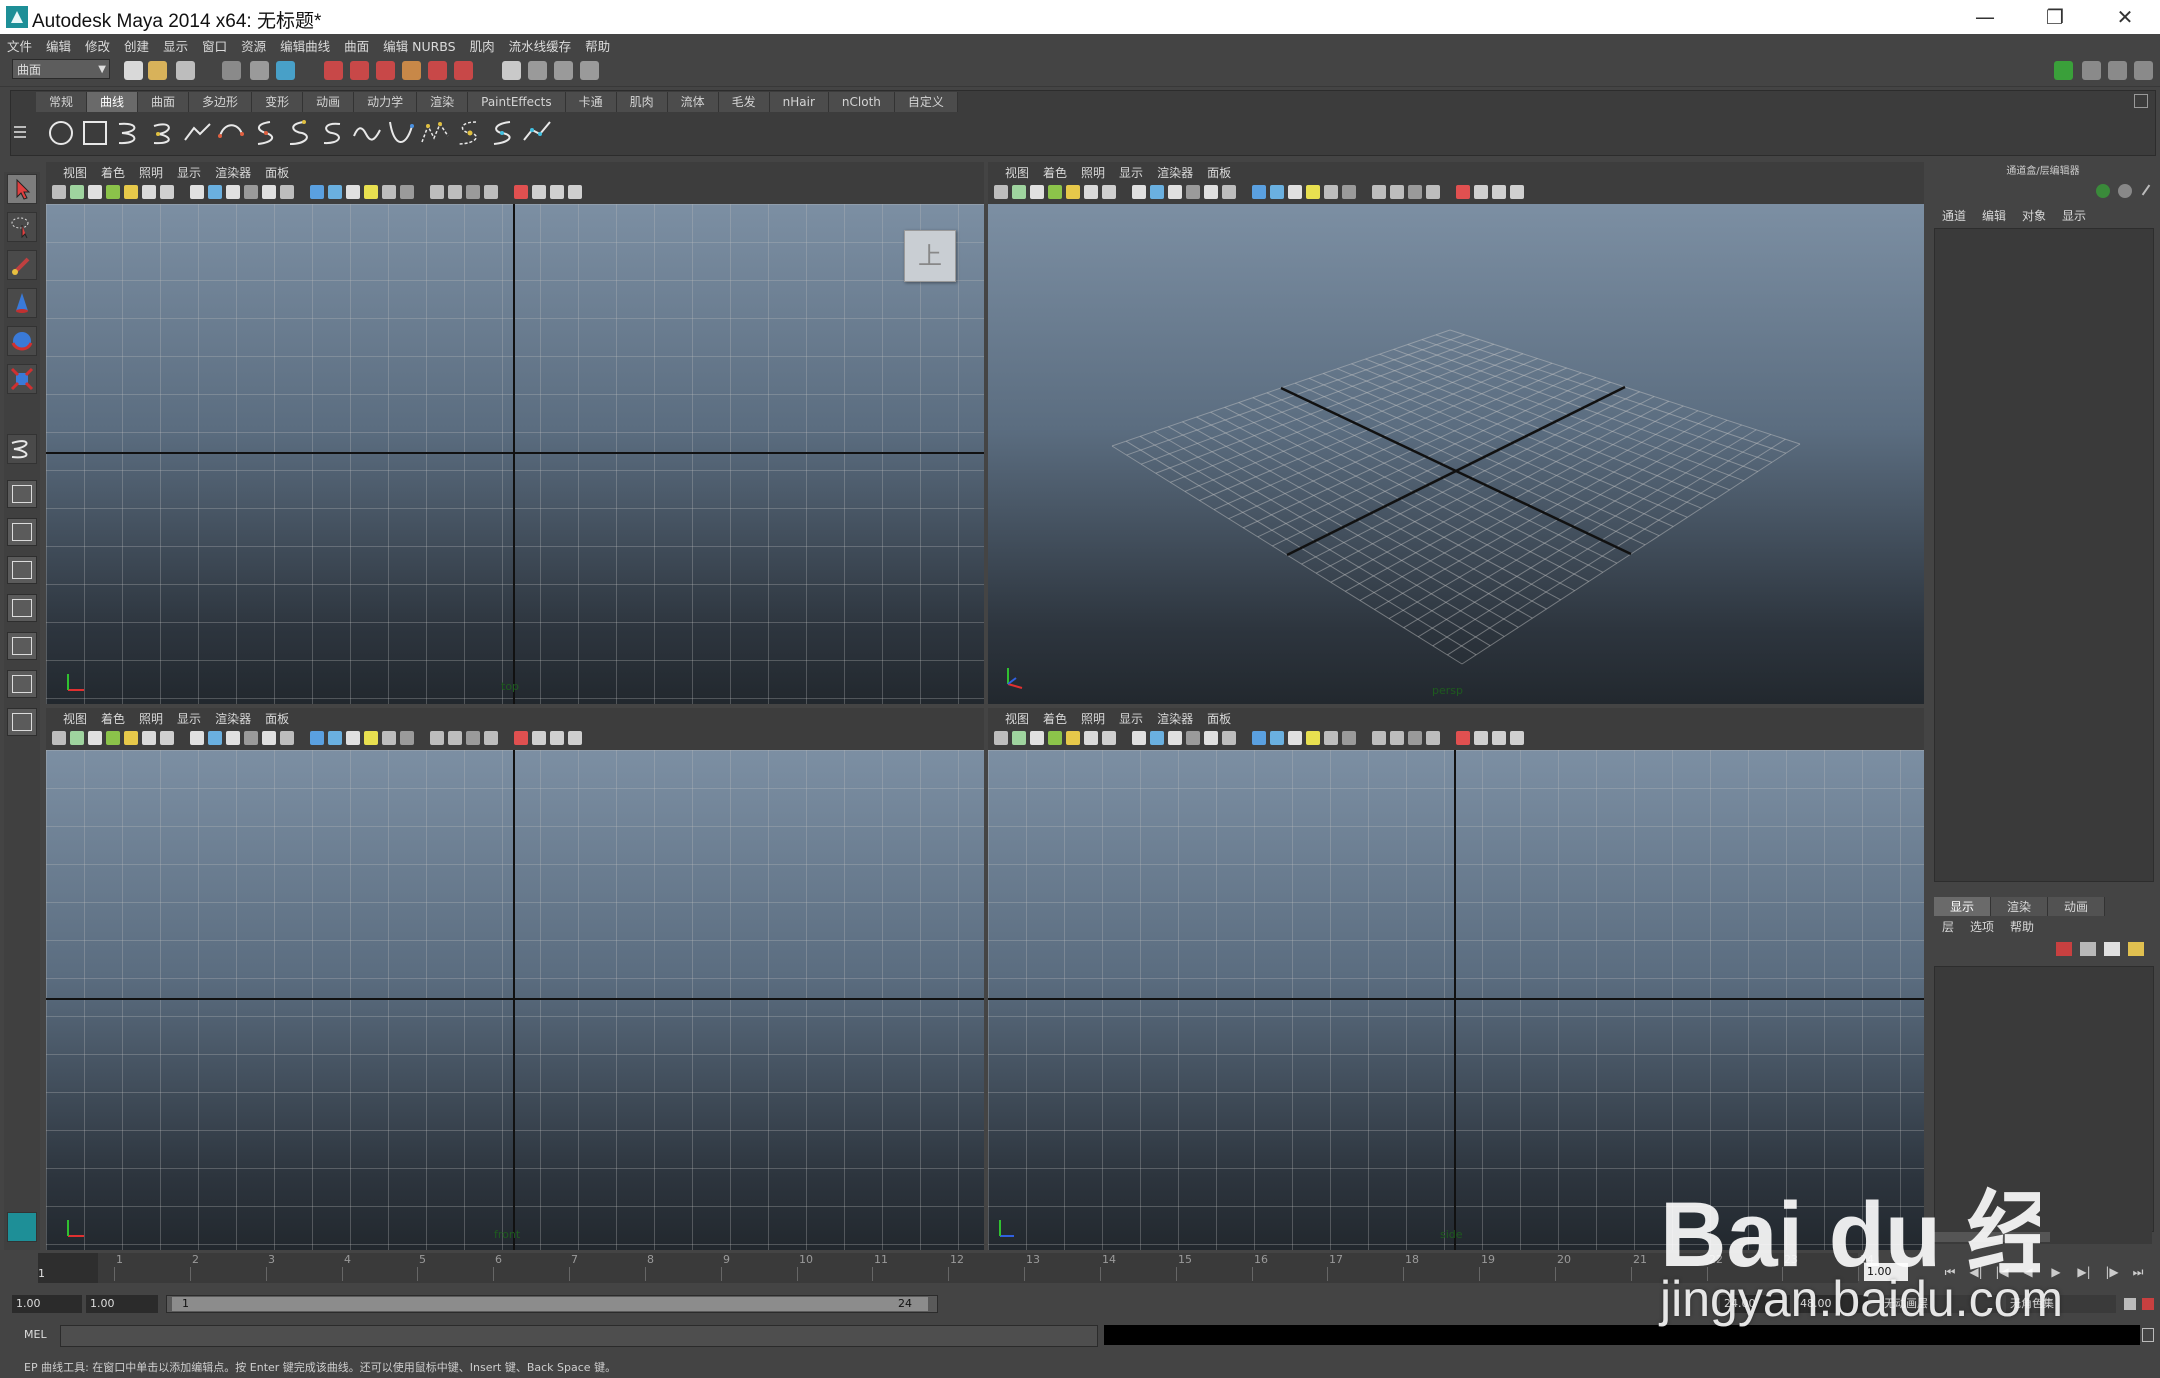  Describe the element at coordinates (175, 45) in the screenshot. I see `menu-display: 显示` at that location.